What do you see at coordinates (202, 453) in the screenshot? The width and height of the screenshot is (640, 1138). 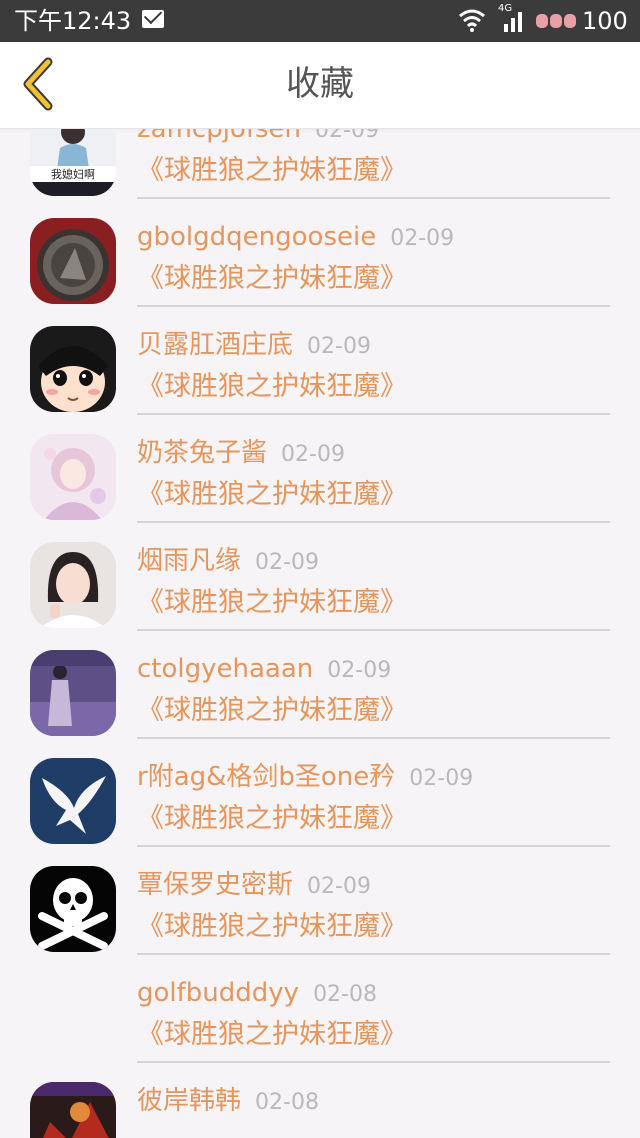 I see `username: 奶茶兔子酱` at bounding box center [202, 453].